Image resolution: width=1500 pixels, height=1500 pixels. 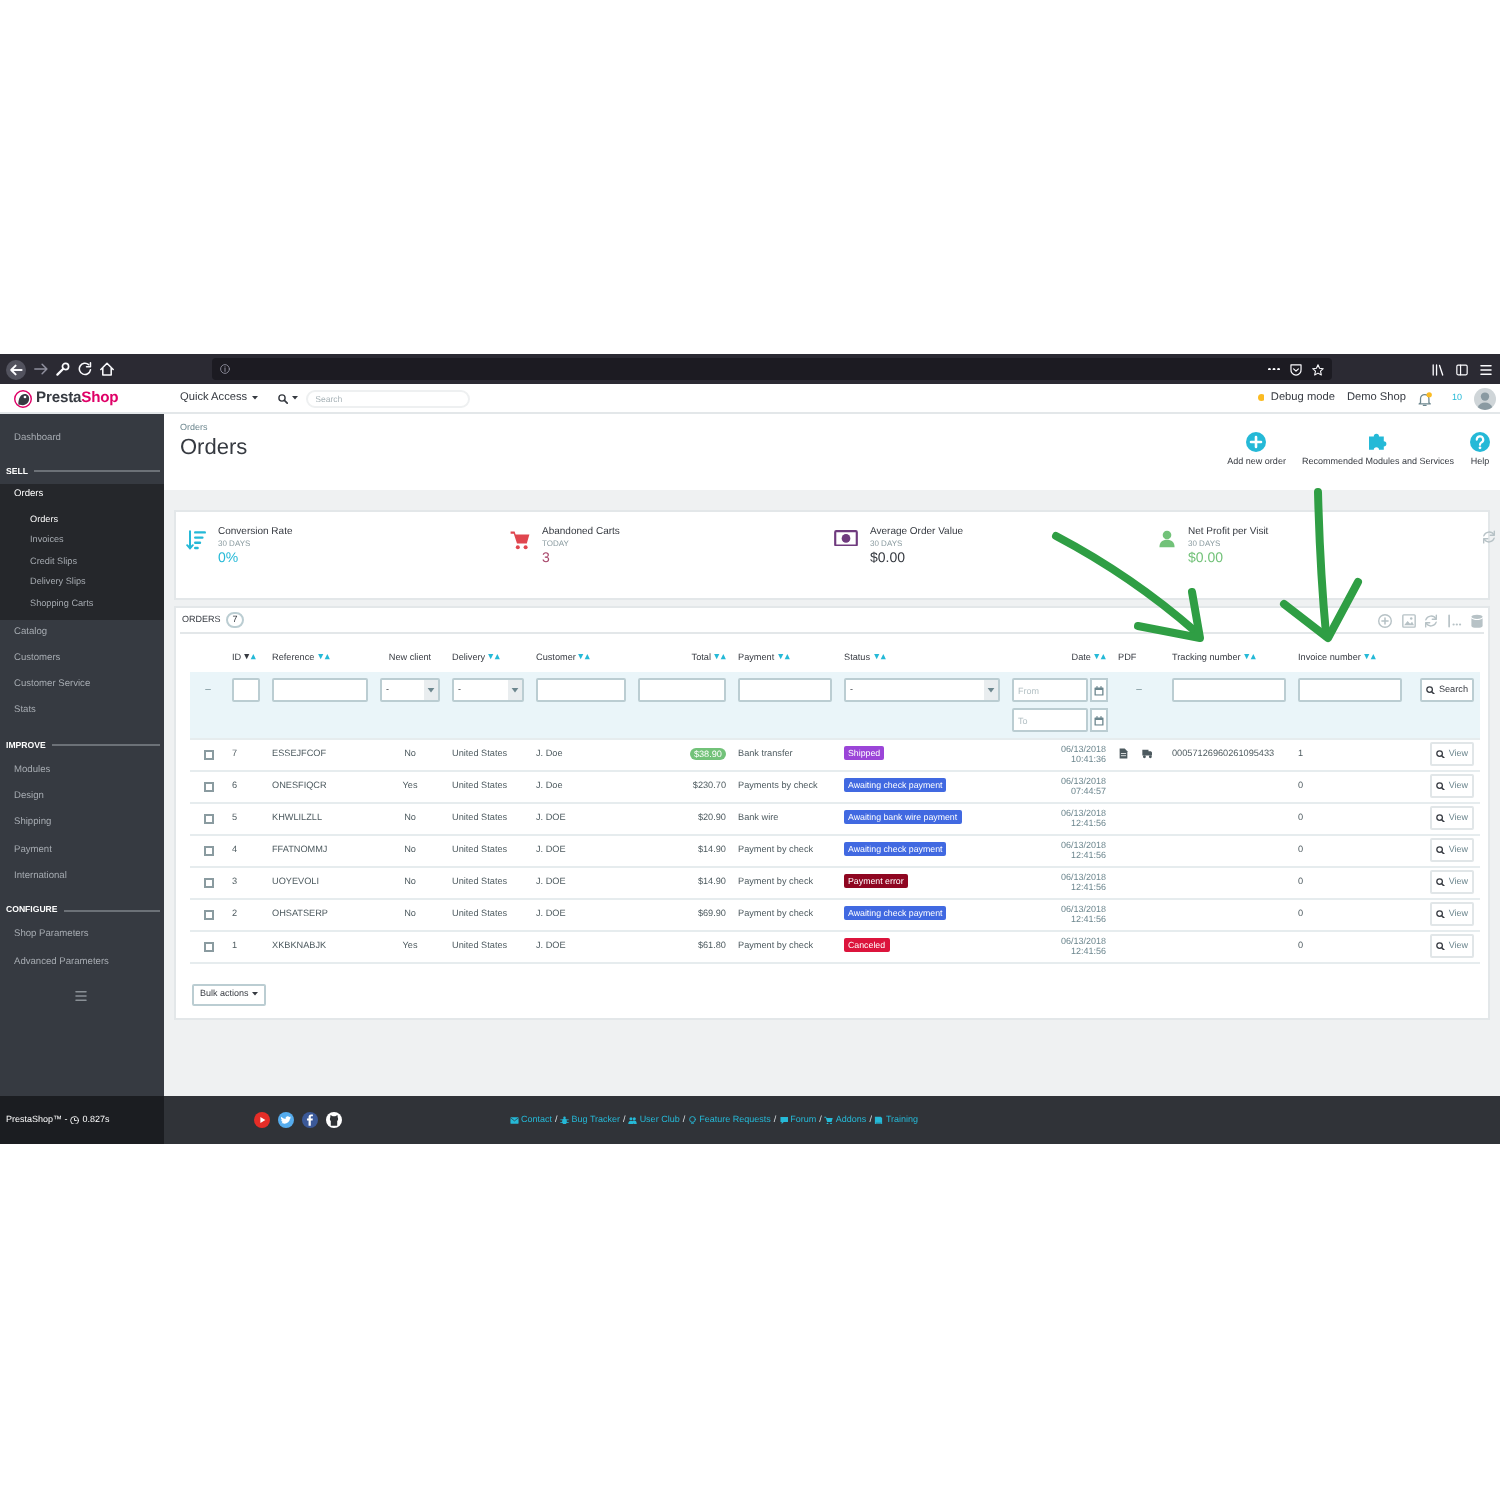 I want to click on puzzle-icon, so click(x=1377, y=442).